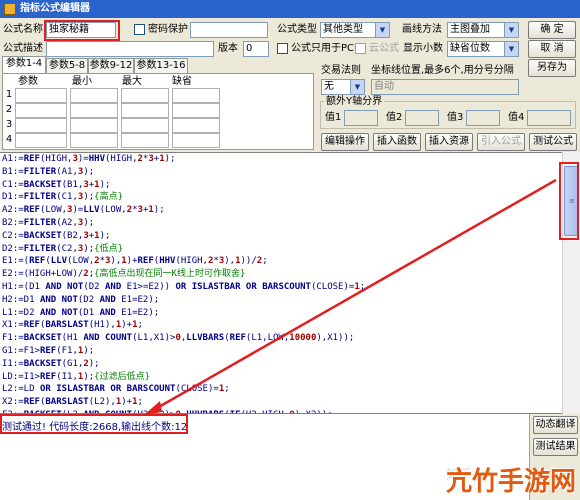 Image resolution: width=580 pixels, height=500 pixels. What do you see at coordinates (94, 424) in the screenshot?
I see `highlight-box-status` at bounding box center [94, 424].